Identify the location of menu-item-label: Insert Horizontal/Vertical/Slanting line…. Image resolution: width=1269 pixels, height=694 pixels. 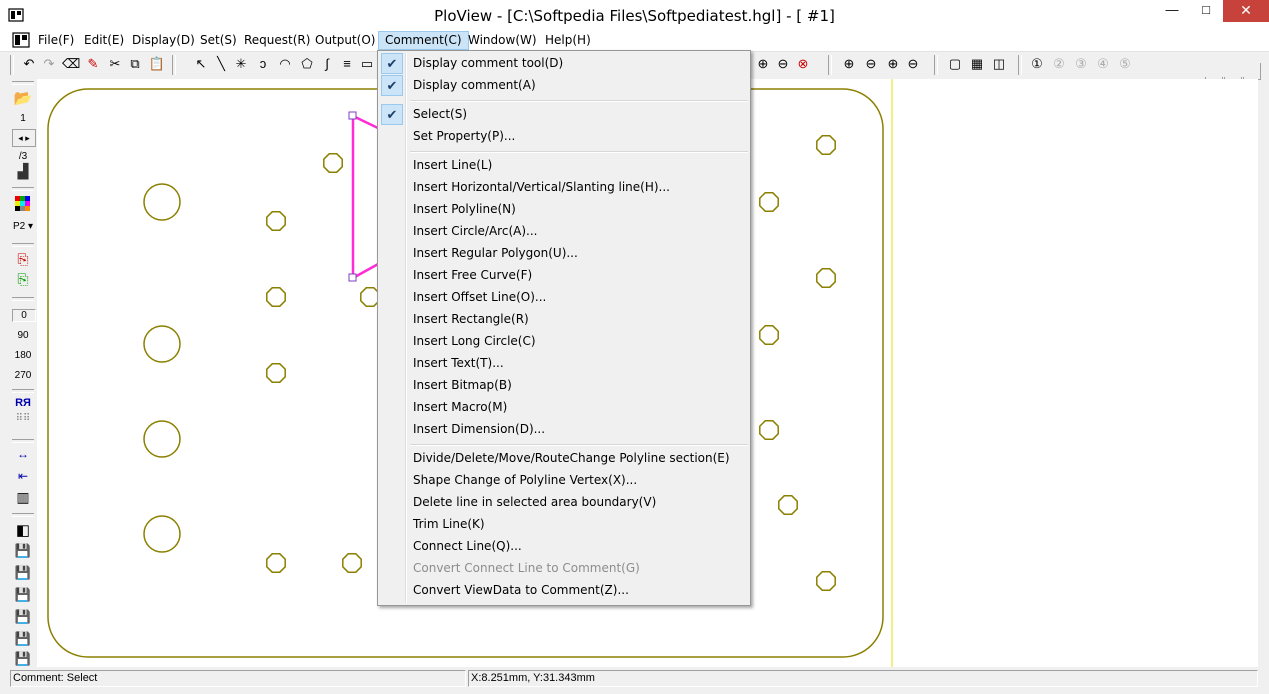
(541, 187).